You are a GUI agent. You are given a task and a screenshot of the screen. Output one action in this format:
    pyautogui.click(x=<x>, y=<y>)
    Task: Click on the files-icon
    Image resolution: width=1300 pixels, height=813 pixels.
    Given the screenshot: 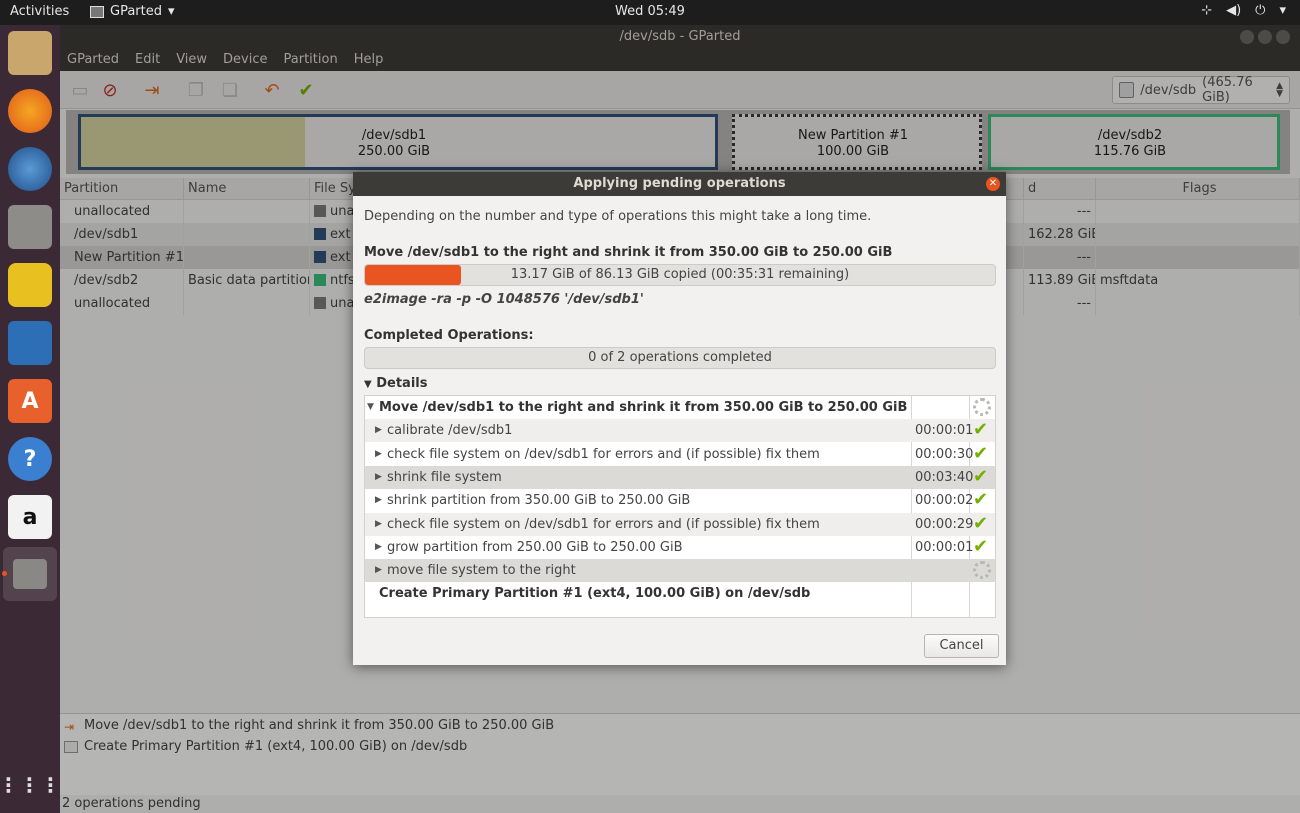 What is the action you would take?
    pyautogui.click(x=30, y=227)
    